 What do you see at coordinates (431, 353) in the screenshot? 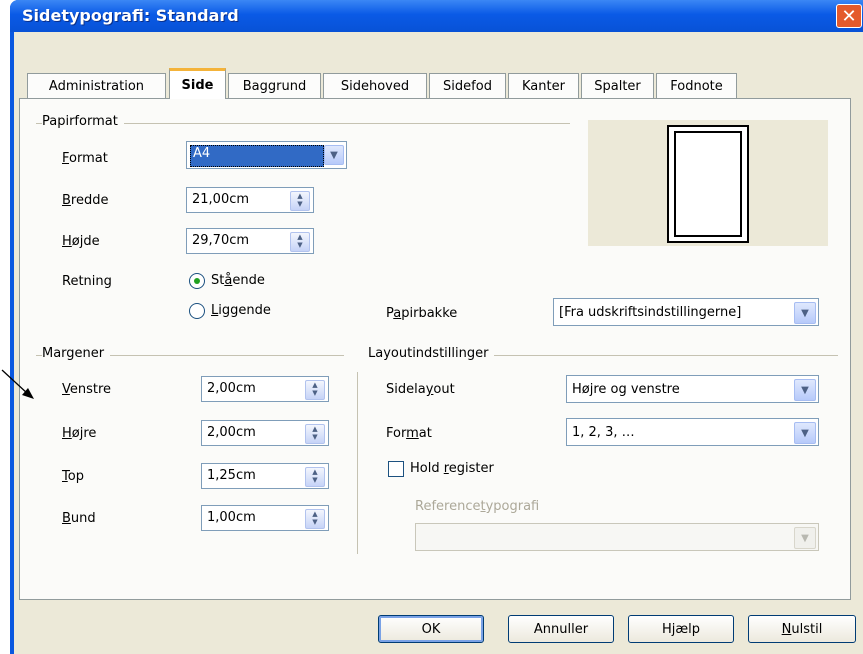
I see `layout-title: Layoutindstillinger` at bounding box center [431, 353].